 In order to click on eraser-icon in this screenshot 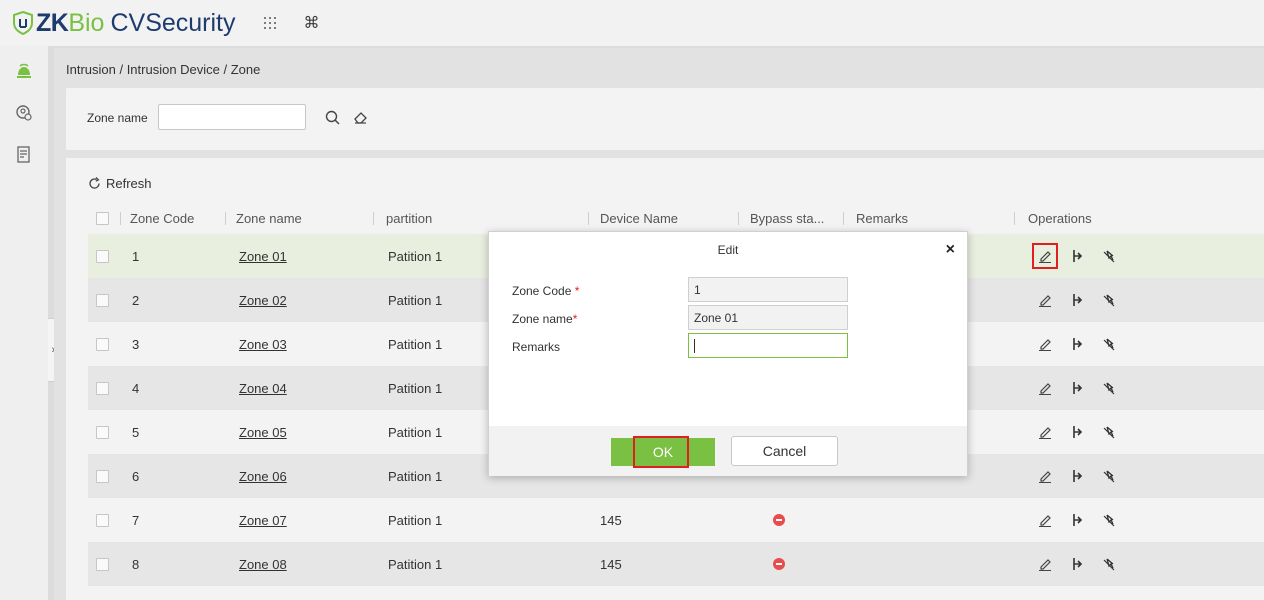, I will do `click(360, 117)`.